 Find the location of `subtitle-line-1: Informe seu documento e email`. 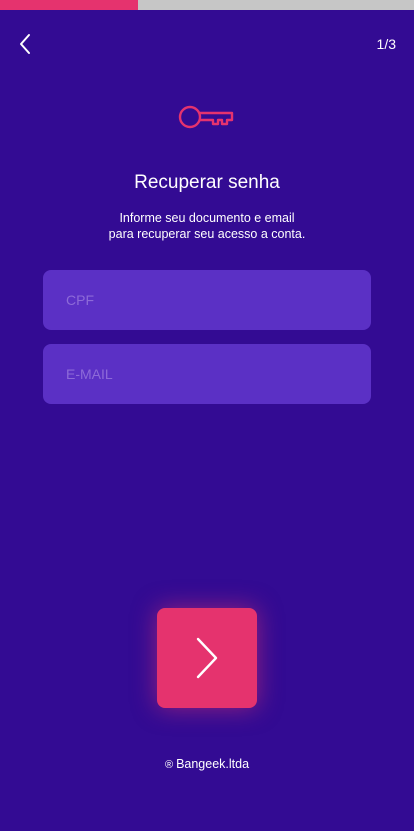

subtitle-line-1: Informe seu documento e email is located at coordinates (207, 218).